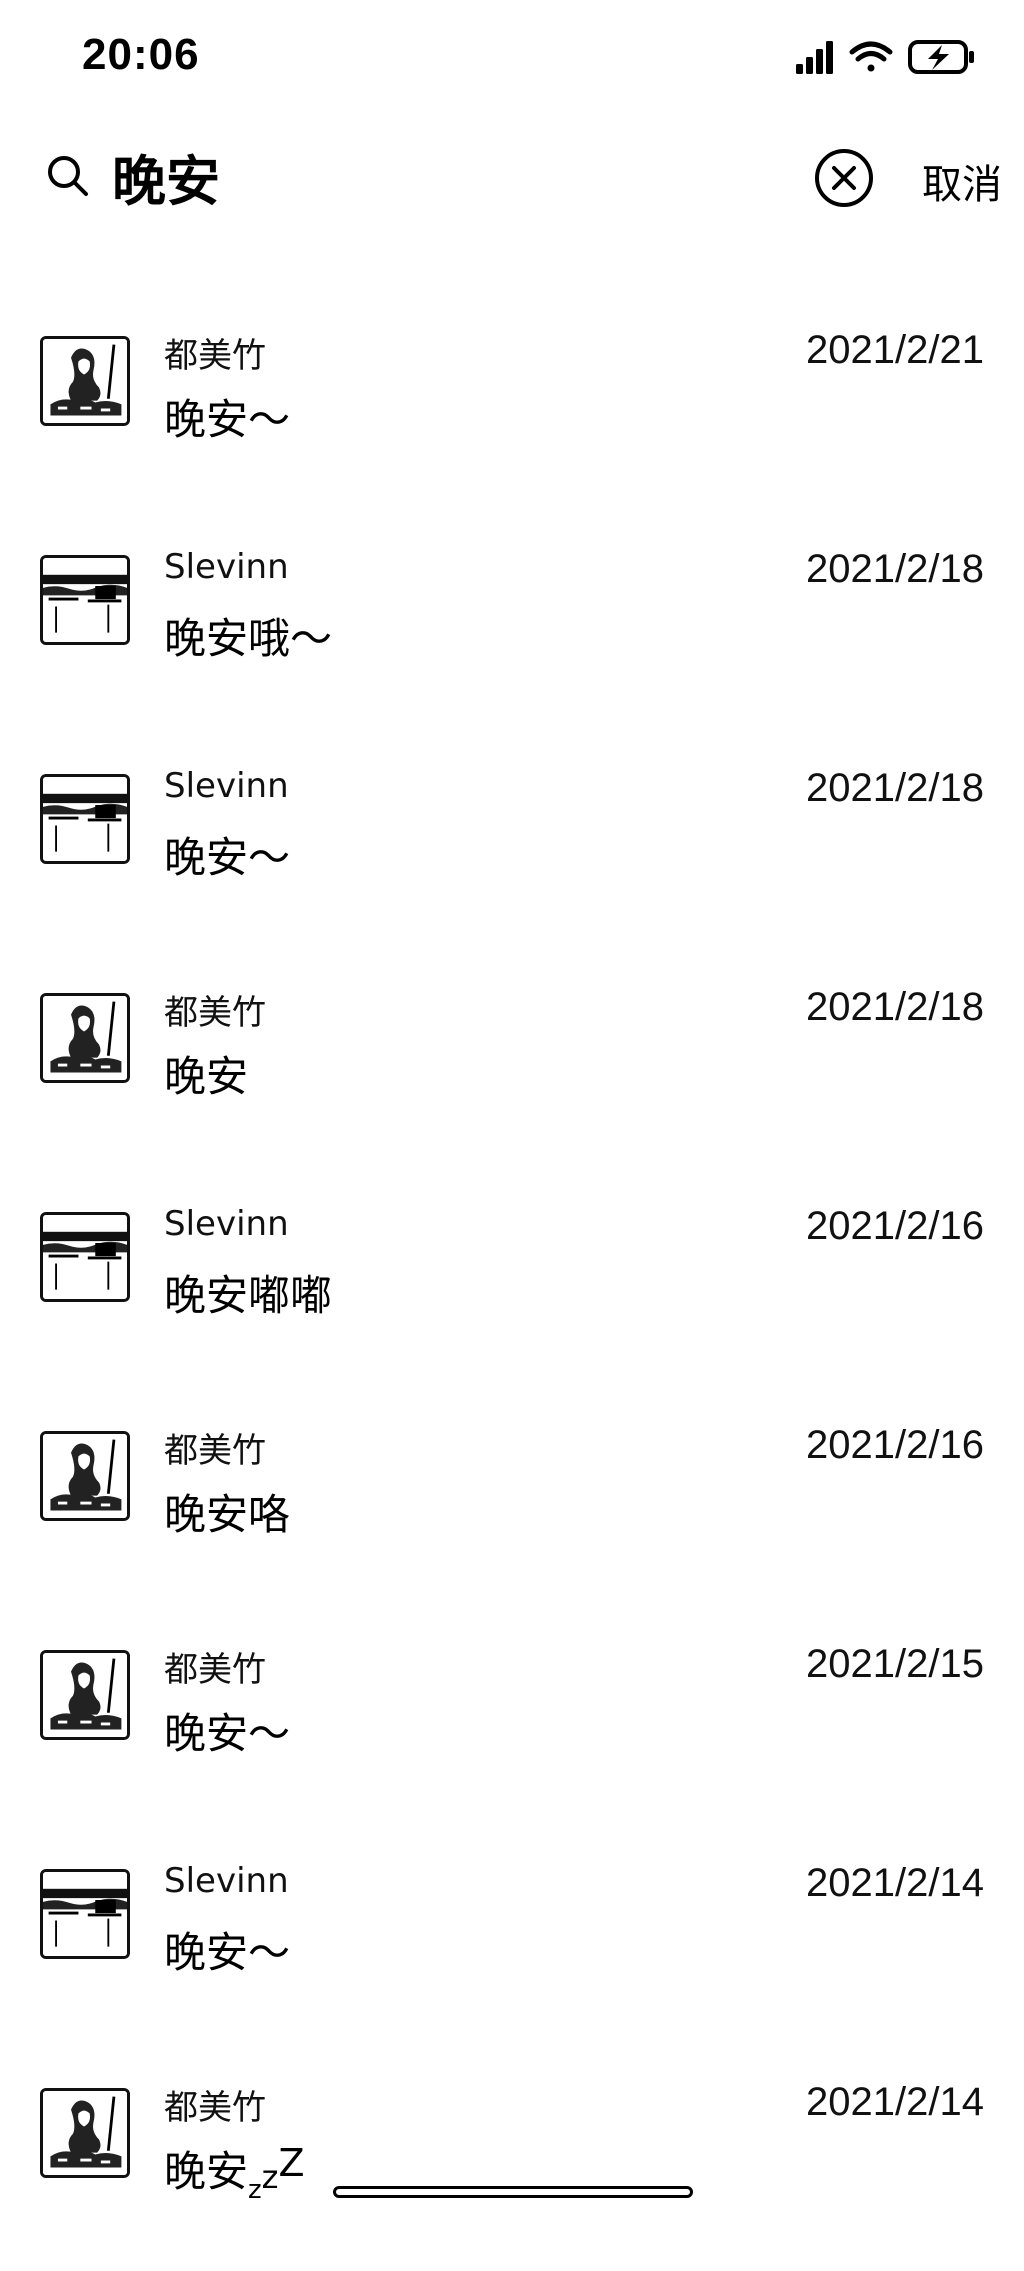 The width and height of the screenshot is (1024, 2271). I want to click on battery-charging-icon, so click(941, 57).